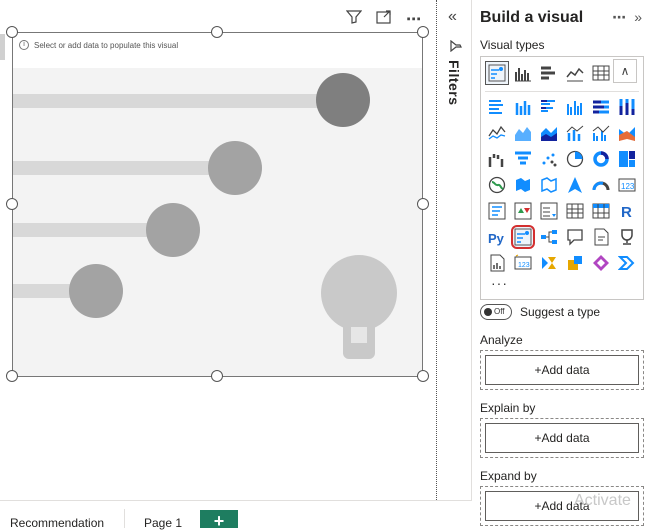 The width and height of the screenshot is (648, 532). Describe the element at coordinates (496, 312) in the screenshot. I see `suggest-type-toggle: Off` at that location.